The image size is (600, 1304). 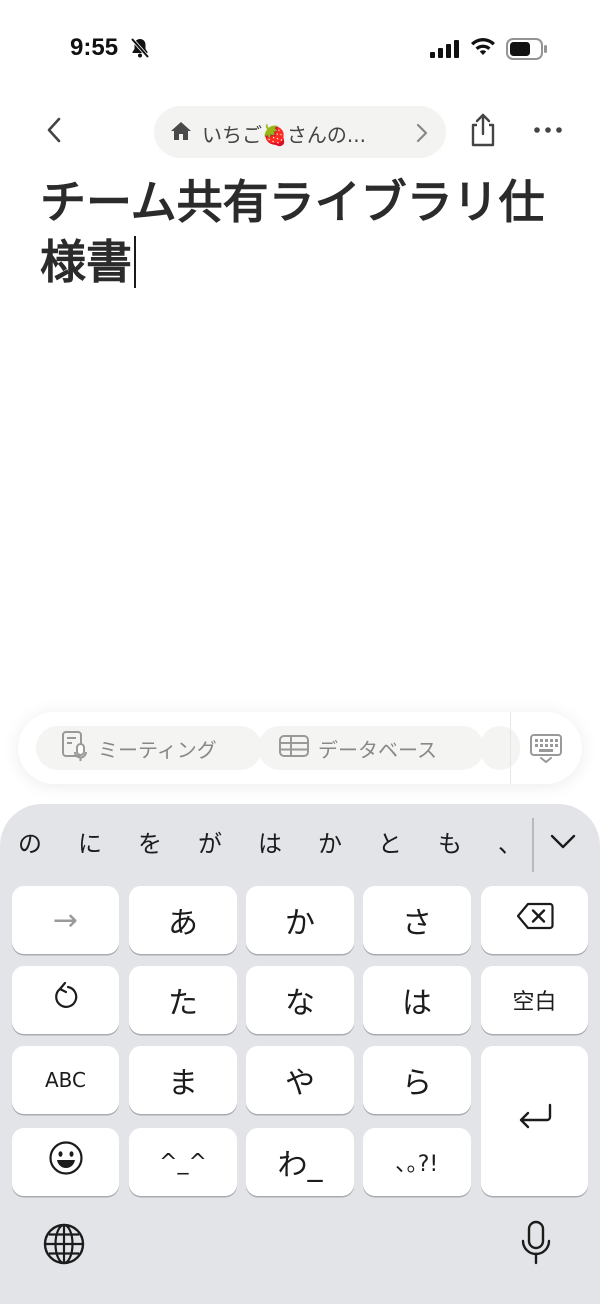 What do you see at coordinates (450, 841) in the screenshot?
I see `suggestion-item: も` at bounding box center [450, 841].